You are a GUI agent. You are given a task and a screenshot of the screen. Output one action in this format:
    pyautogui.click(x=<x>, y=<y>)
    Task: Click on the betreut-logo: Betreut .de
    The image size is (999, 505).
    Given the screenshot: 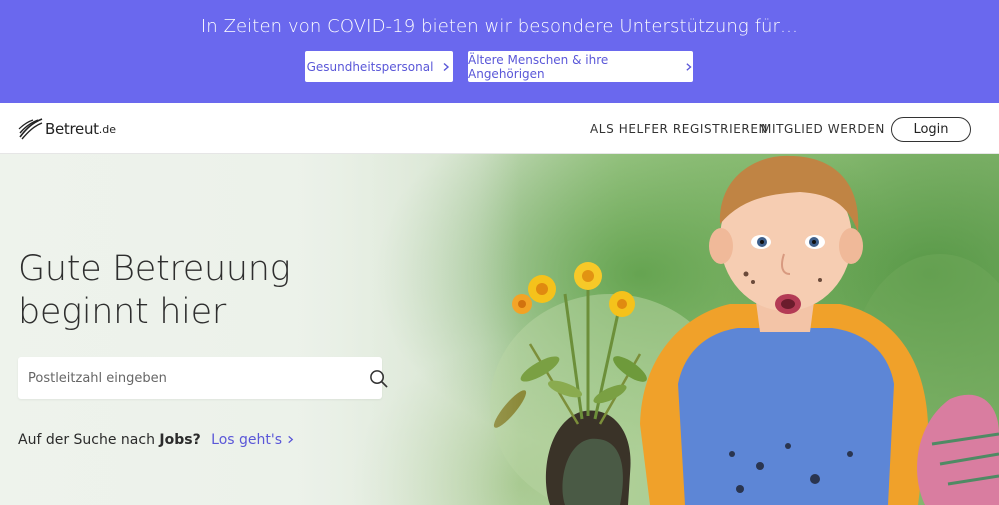 What is the action you would take?
    pyautogui.click(x=67, y=129)
    